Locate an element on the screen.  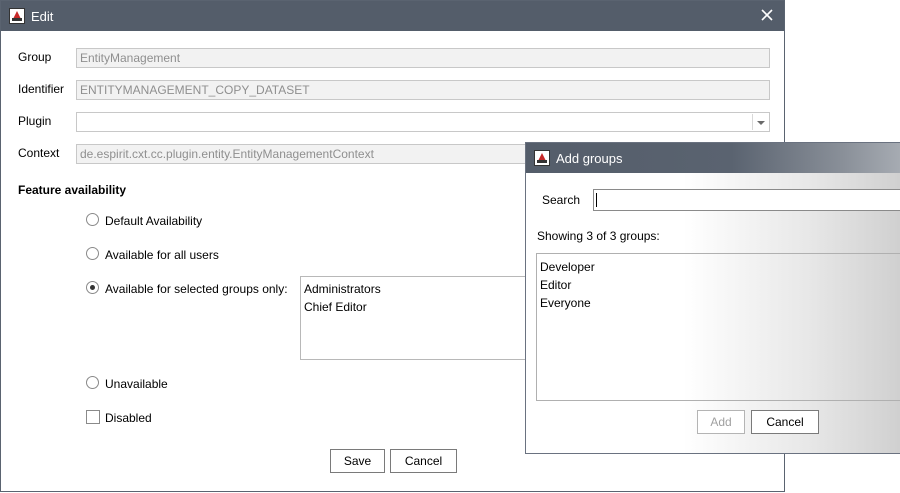
add-groups-title: Add groups is located at coordinates (589, 158).